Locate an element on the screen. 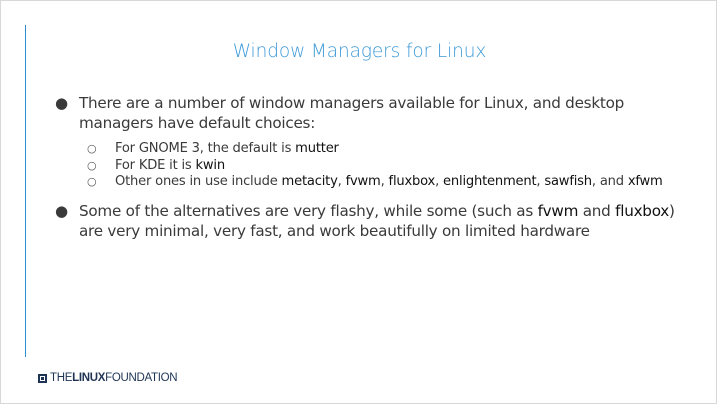 This screenshot has height=404, width=717. keyword: mutter is located at coordinates (317, 148).